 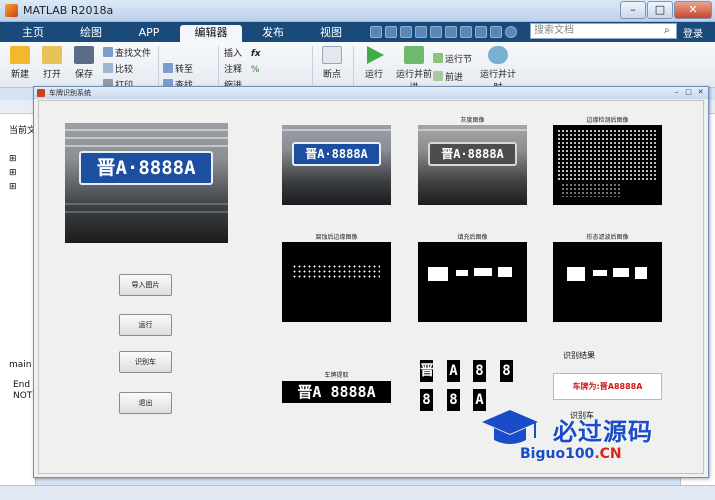 What do you see at coordinates (23, 131) in the screenshot?
I see `current-folder-label: 当前文` at bounding box center [23, 131].